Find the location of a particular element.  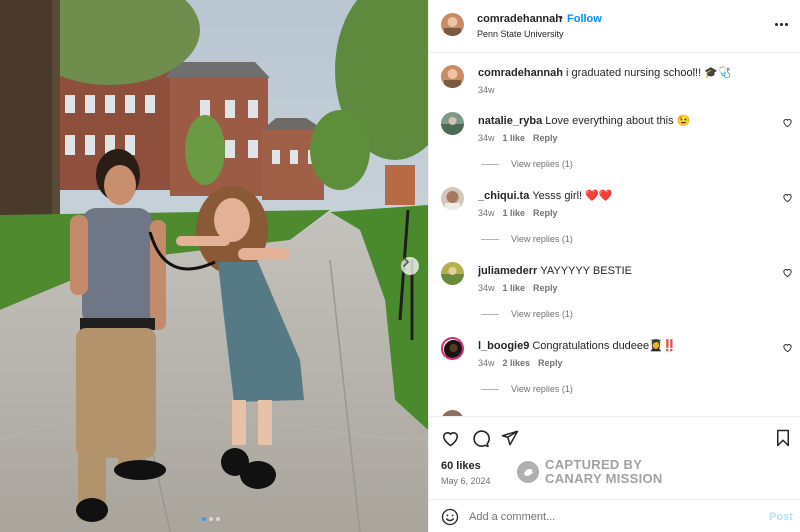

watermark-line2: CANARY MISSION is located at coordinates (604, 478).